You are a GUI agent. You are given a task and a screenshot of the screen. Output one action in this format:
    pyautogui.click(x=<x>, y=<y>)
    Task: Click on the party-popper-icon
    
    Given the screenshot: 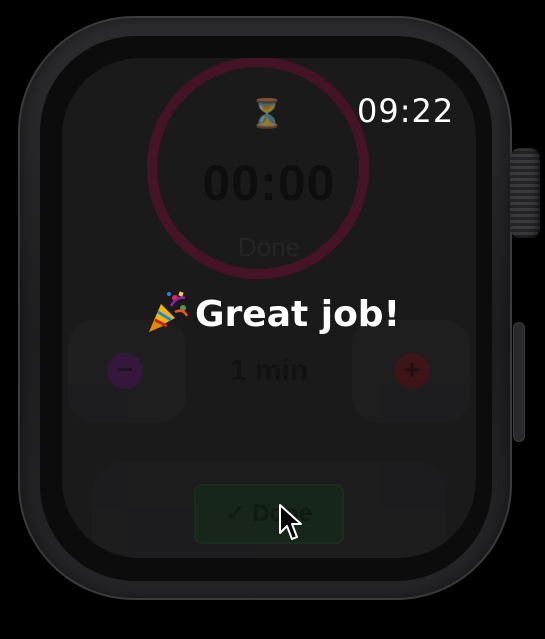 What is the action you would take?
    pyautogui.click(x=168, y=311)
    